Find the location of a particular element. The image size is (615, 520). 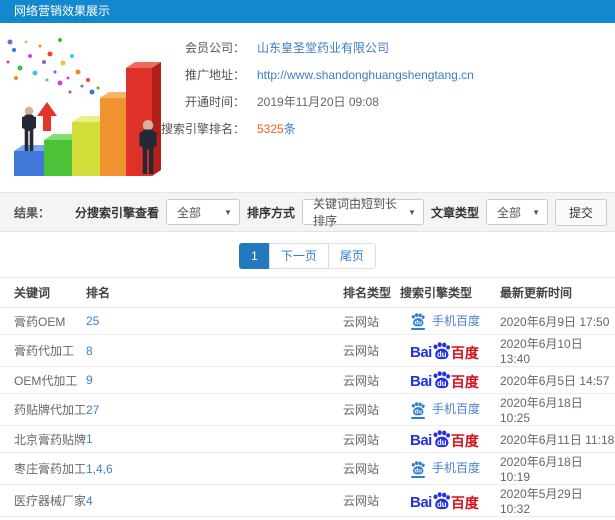

page-number-current: 1 is located at coordinates (254, 256).